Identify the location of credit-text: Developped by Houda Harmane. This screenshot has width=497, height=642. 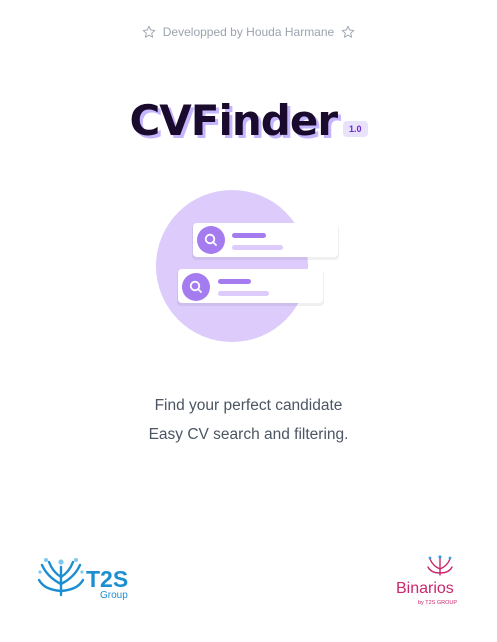
(248, 32).